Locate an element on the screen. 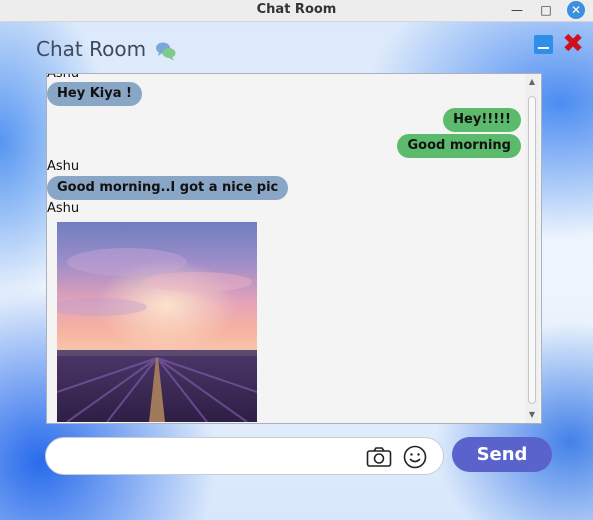 The height and width of the screenshot is (520, 593). scrollbar-thumb is located at coordinates (532, 250).